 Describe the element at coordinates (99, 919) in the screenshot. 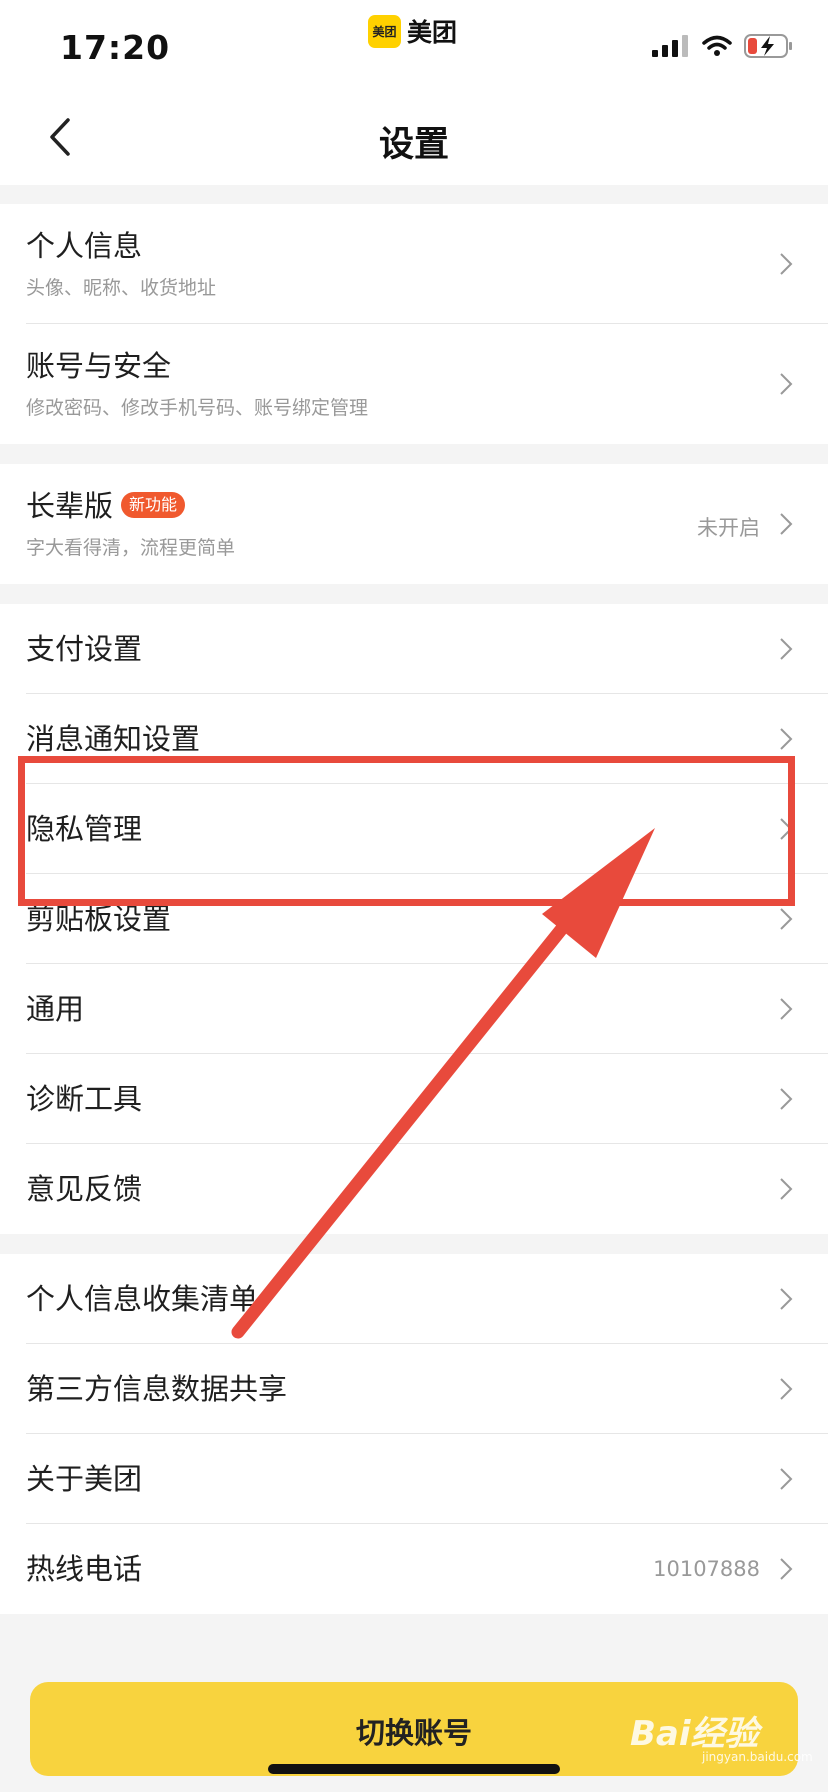

I see `row-label: 剪贴板设置` at that location.